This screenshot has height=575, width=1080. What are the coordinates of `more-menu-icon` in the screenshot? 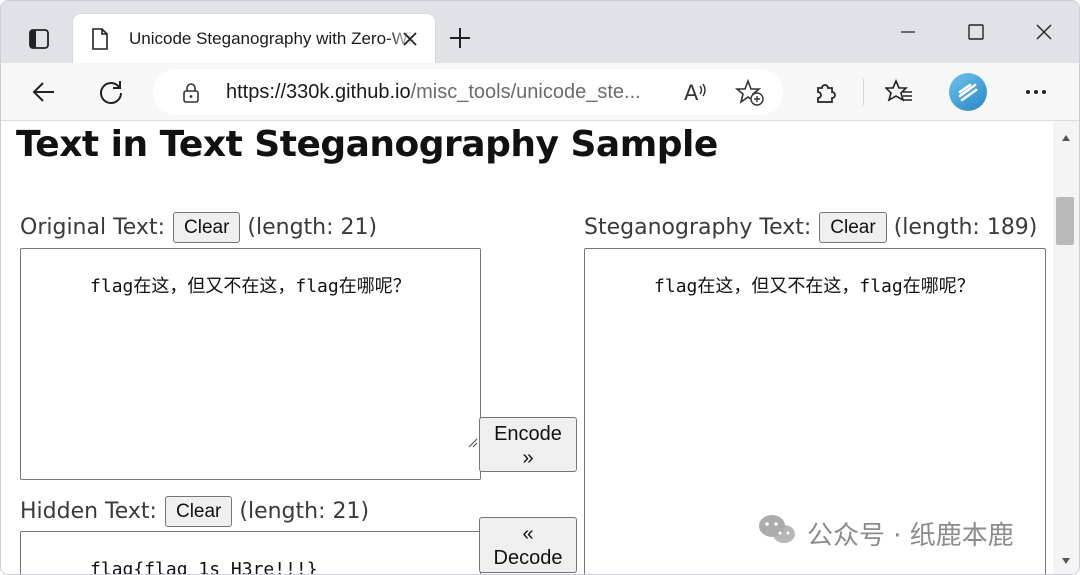 It's located at (1036, 92).